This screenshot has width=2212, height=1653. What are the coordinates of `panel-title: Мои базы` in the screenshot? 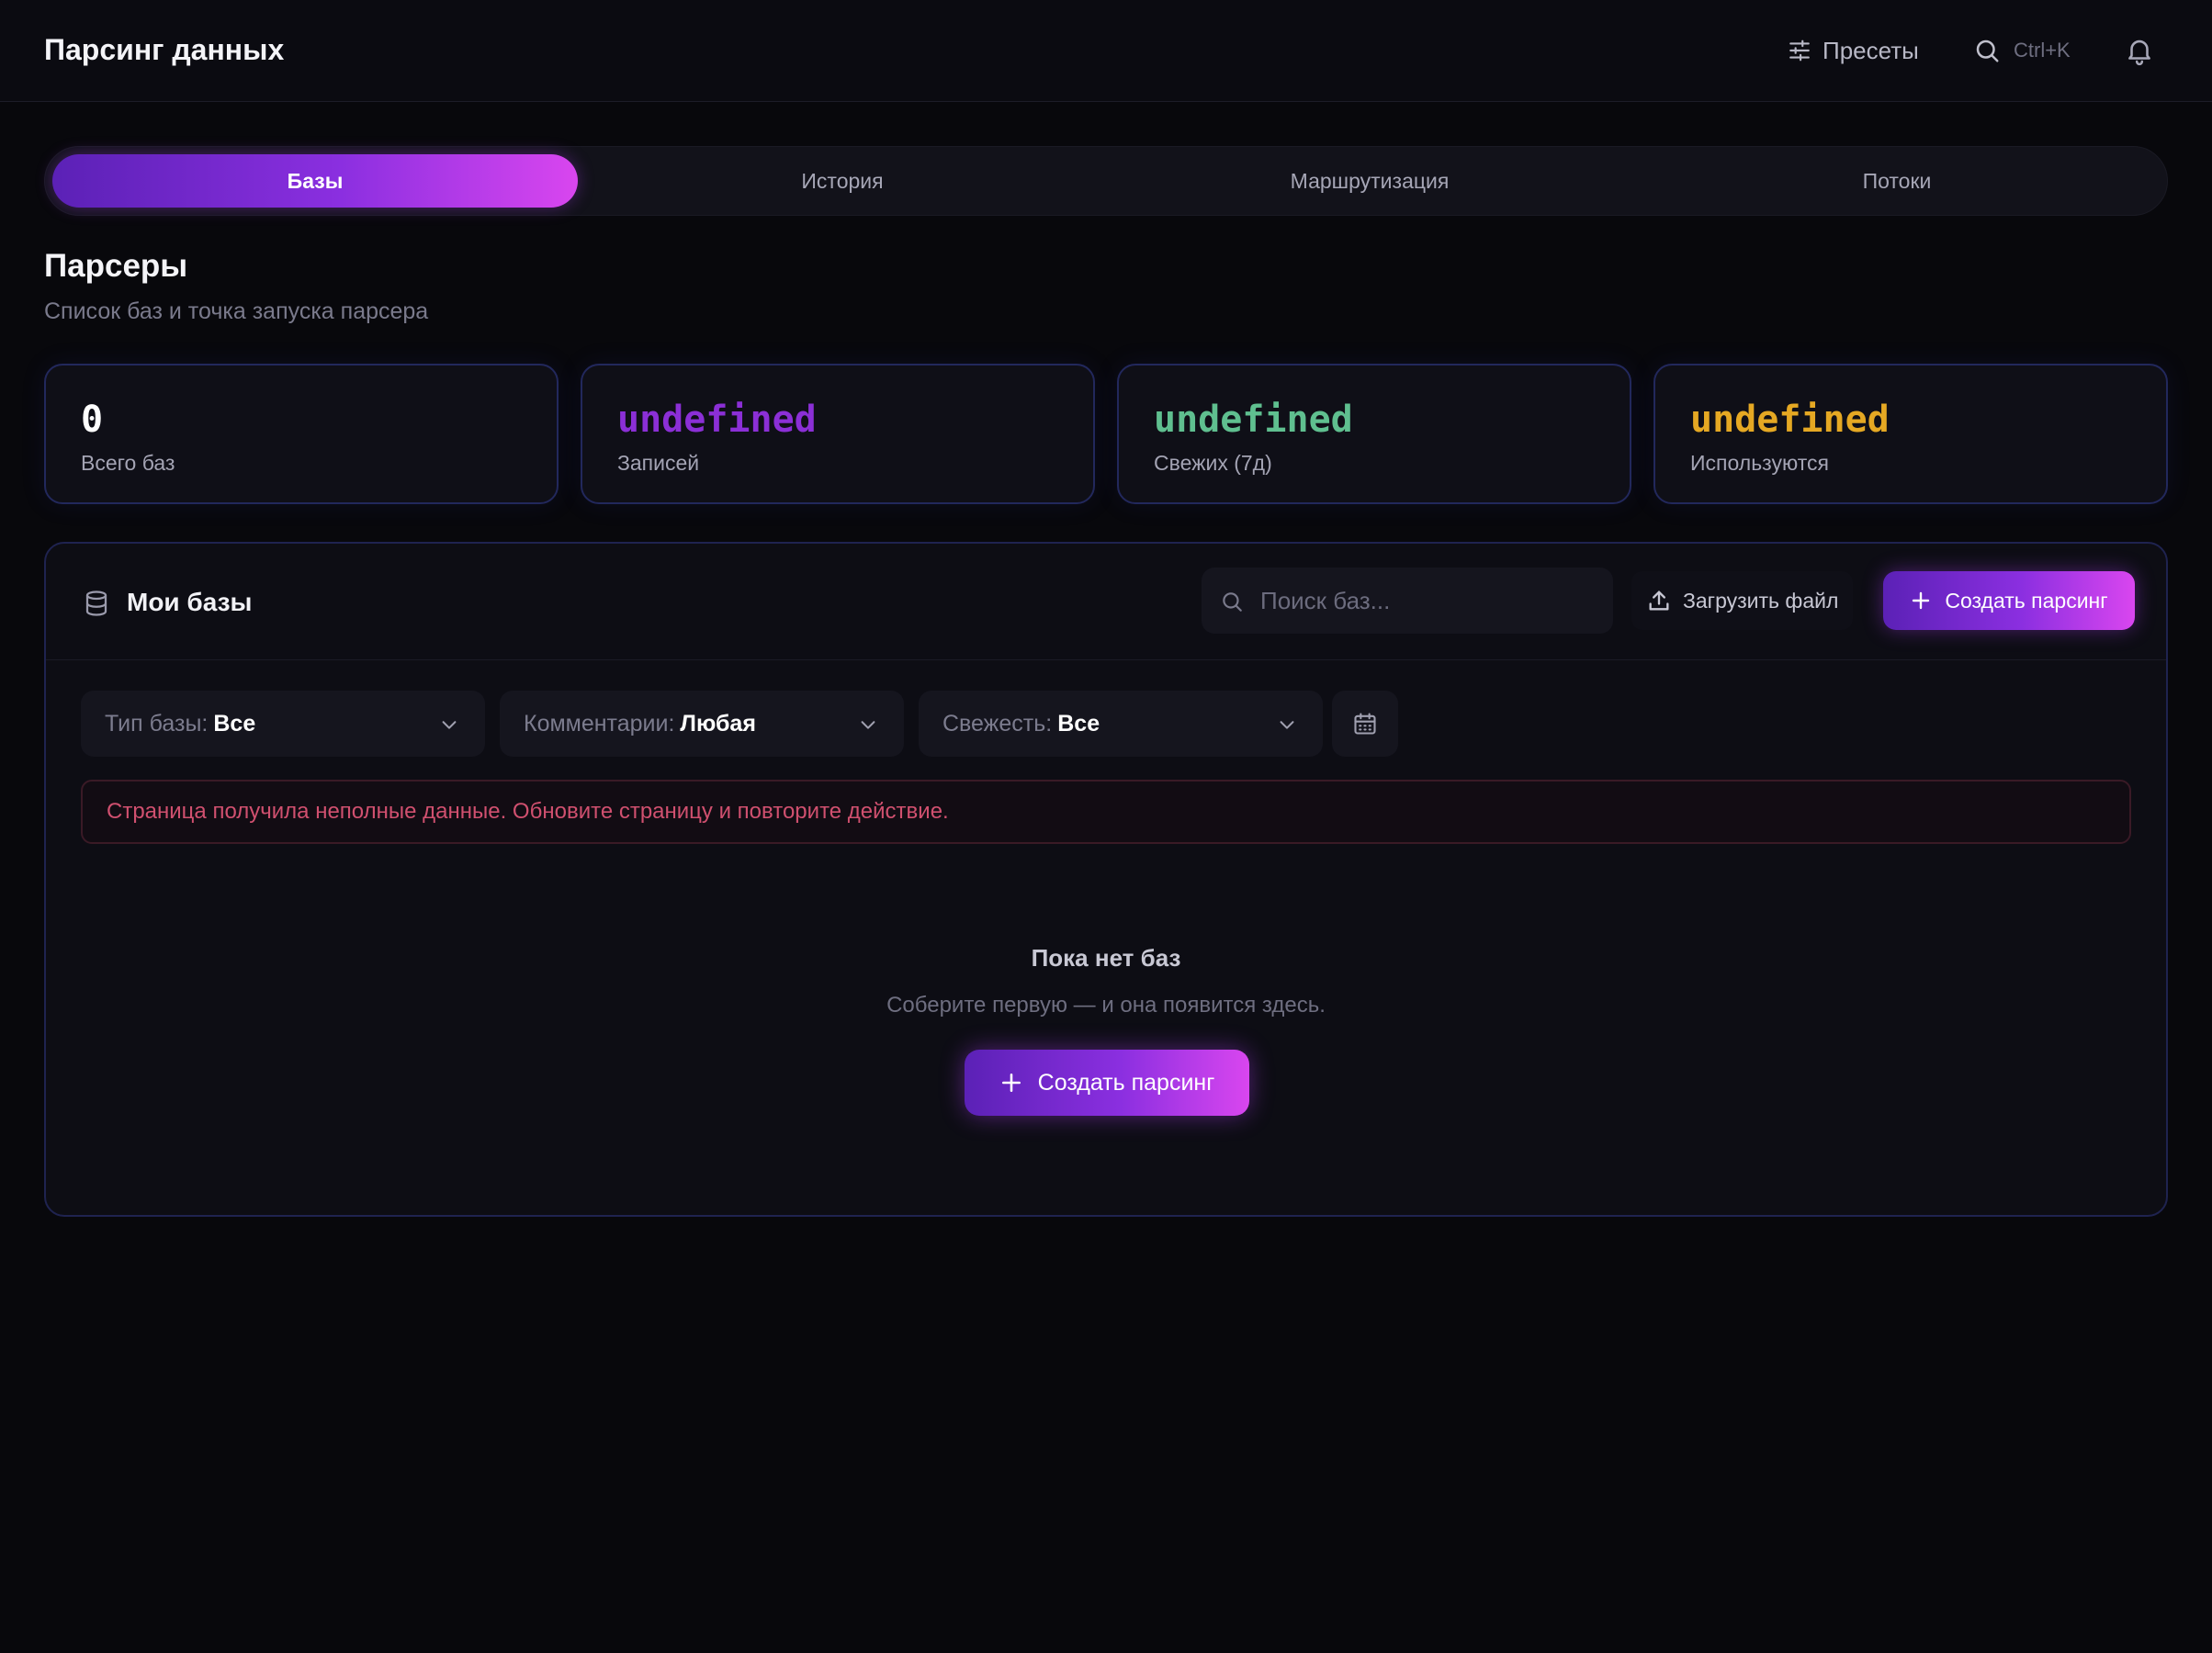 It's located at (190, 602).